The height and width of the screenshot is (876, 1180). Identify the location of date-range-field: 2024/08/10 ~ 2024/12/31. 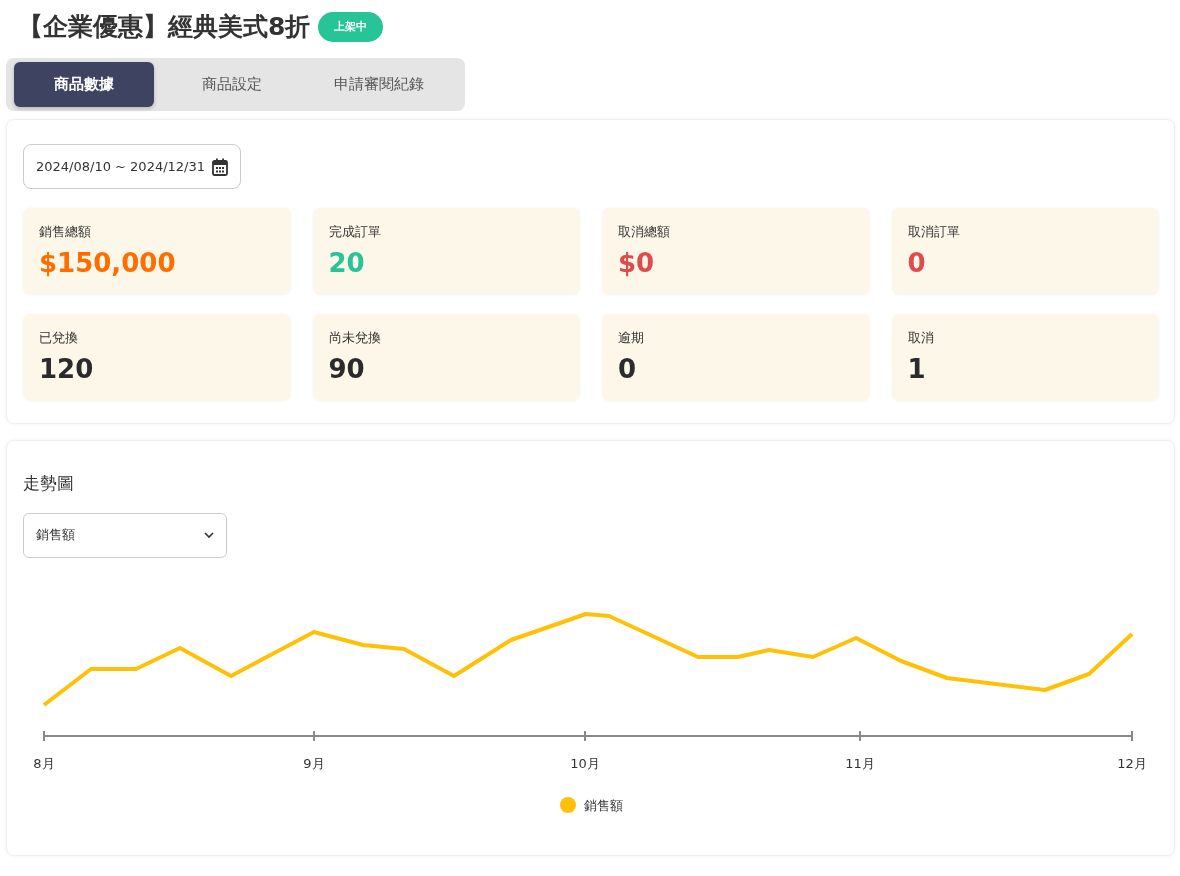
(132, 166).